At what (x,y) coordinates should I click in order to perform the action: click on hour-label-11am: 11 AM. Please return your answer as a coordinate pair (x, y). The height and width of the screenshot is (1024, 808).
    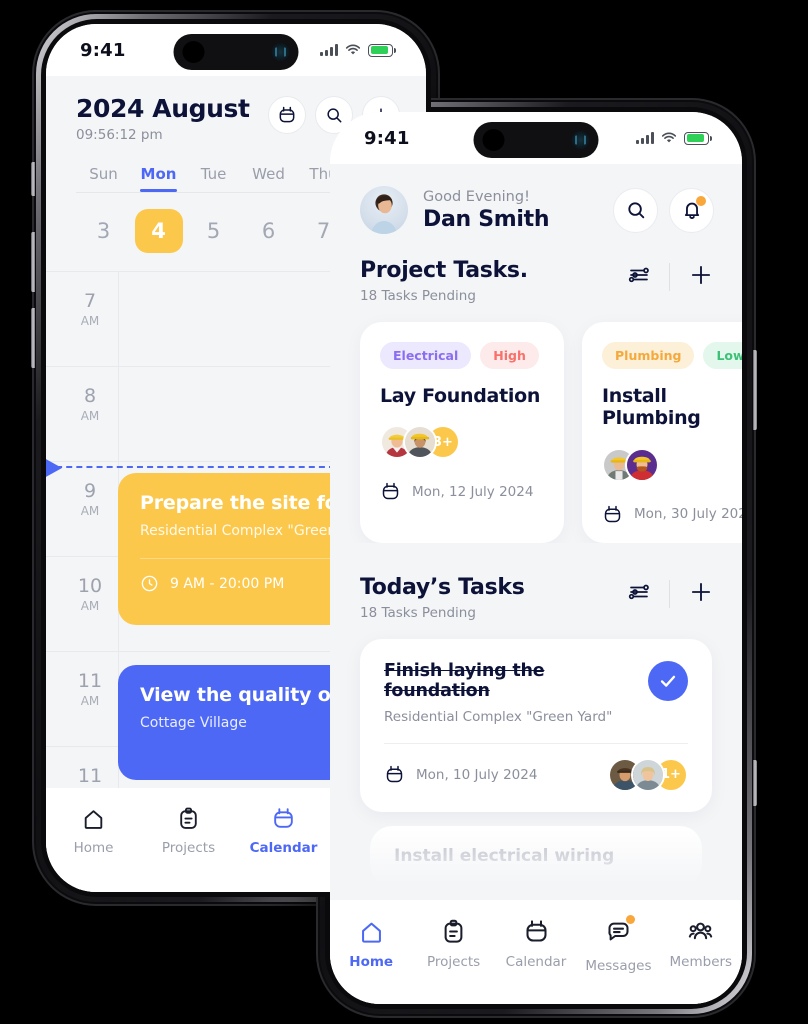
    Looking at the image, I should click on (90, 689).